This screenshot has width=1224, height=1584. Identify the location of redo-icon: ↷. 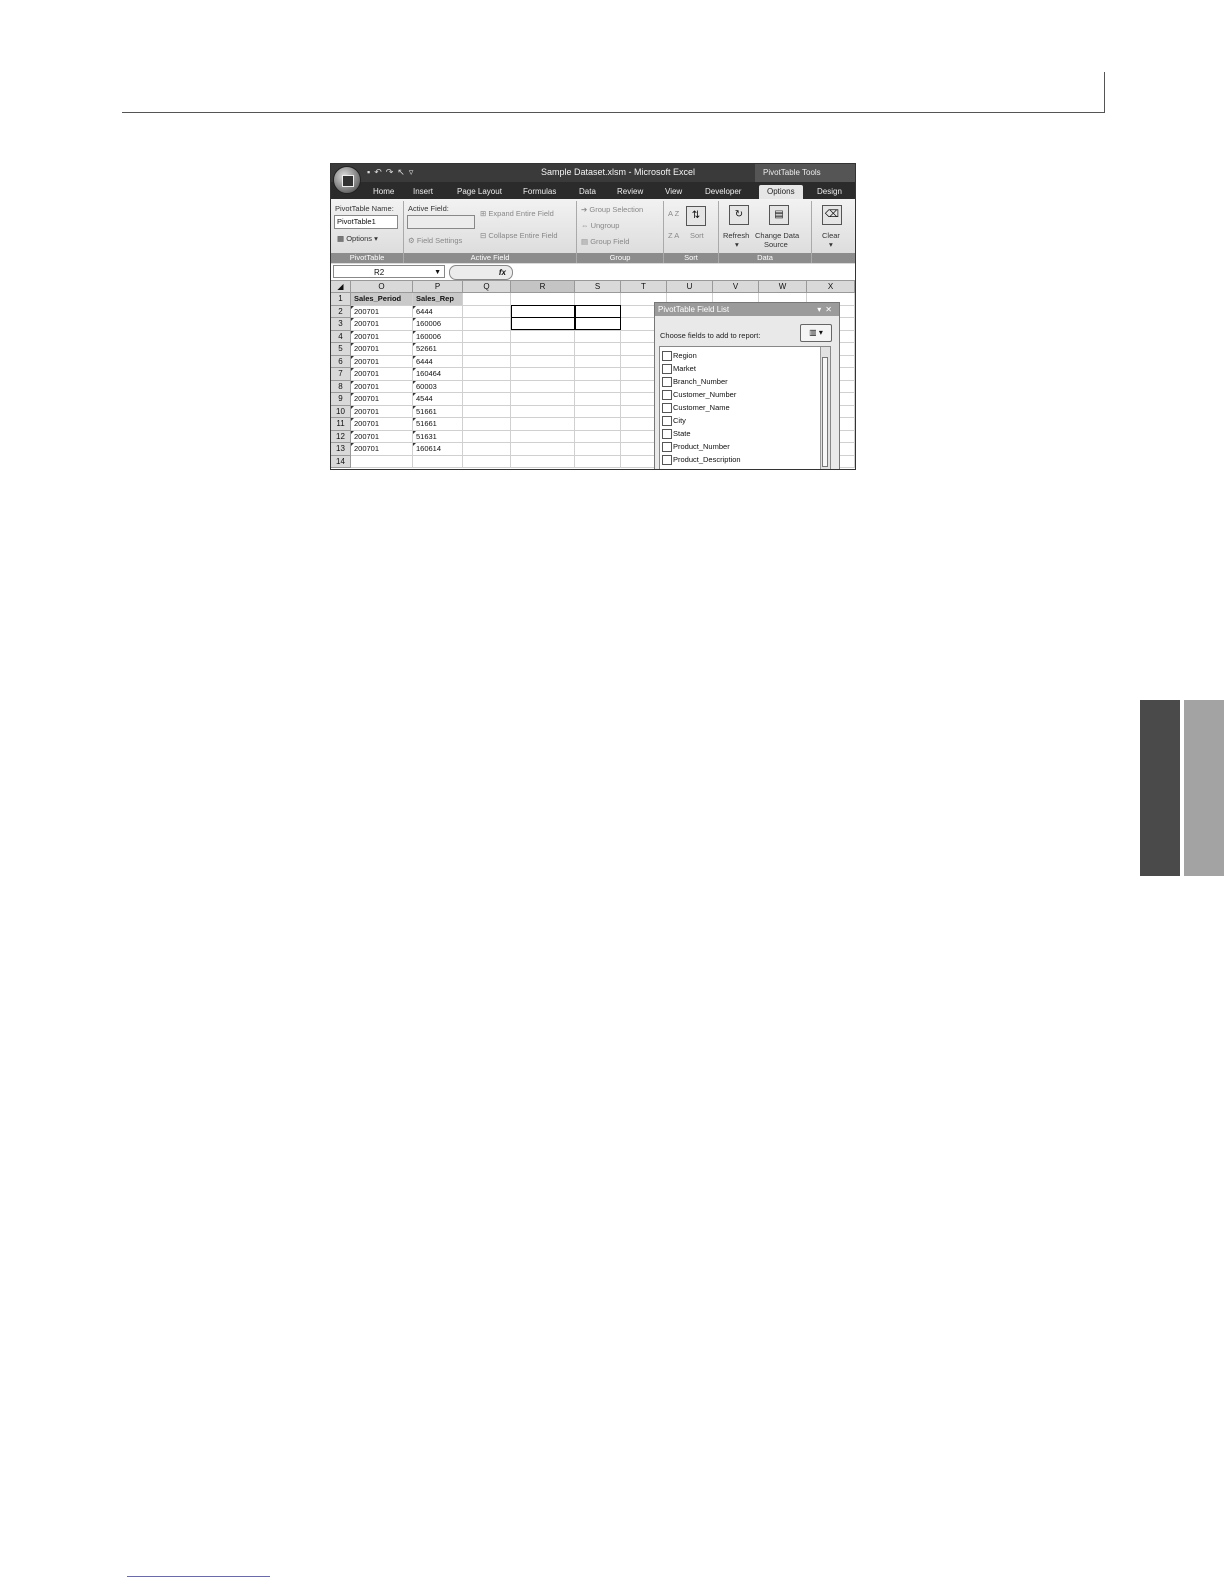
(390, 173).